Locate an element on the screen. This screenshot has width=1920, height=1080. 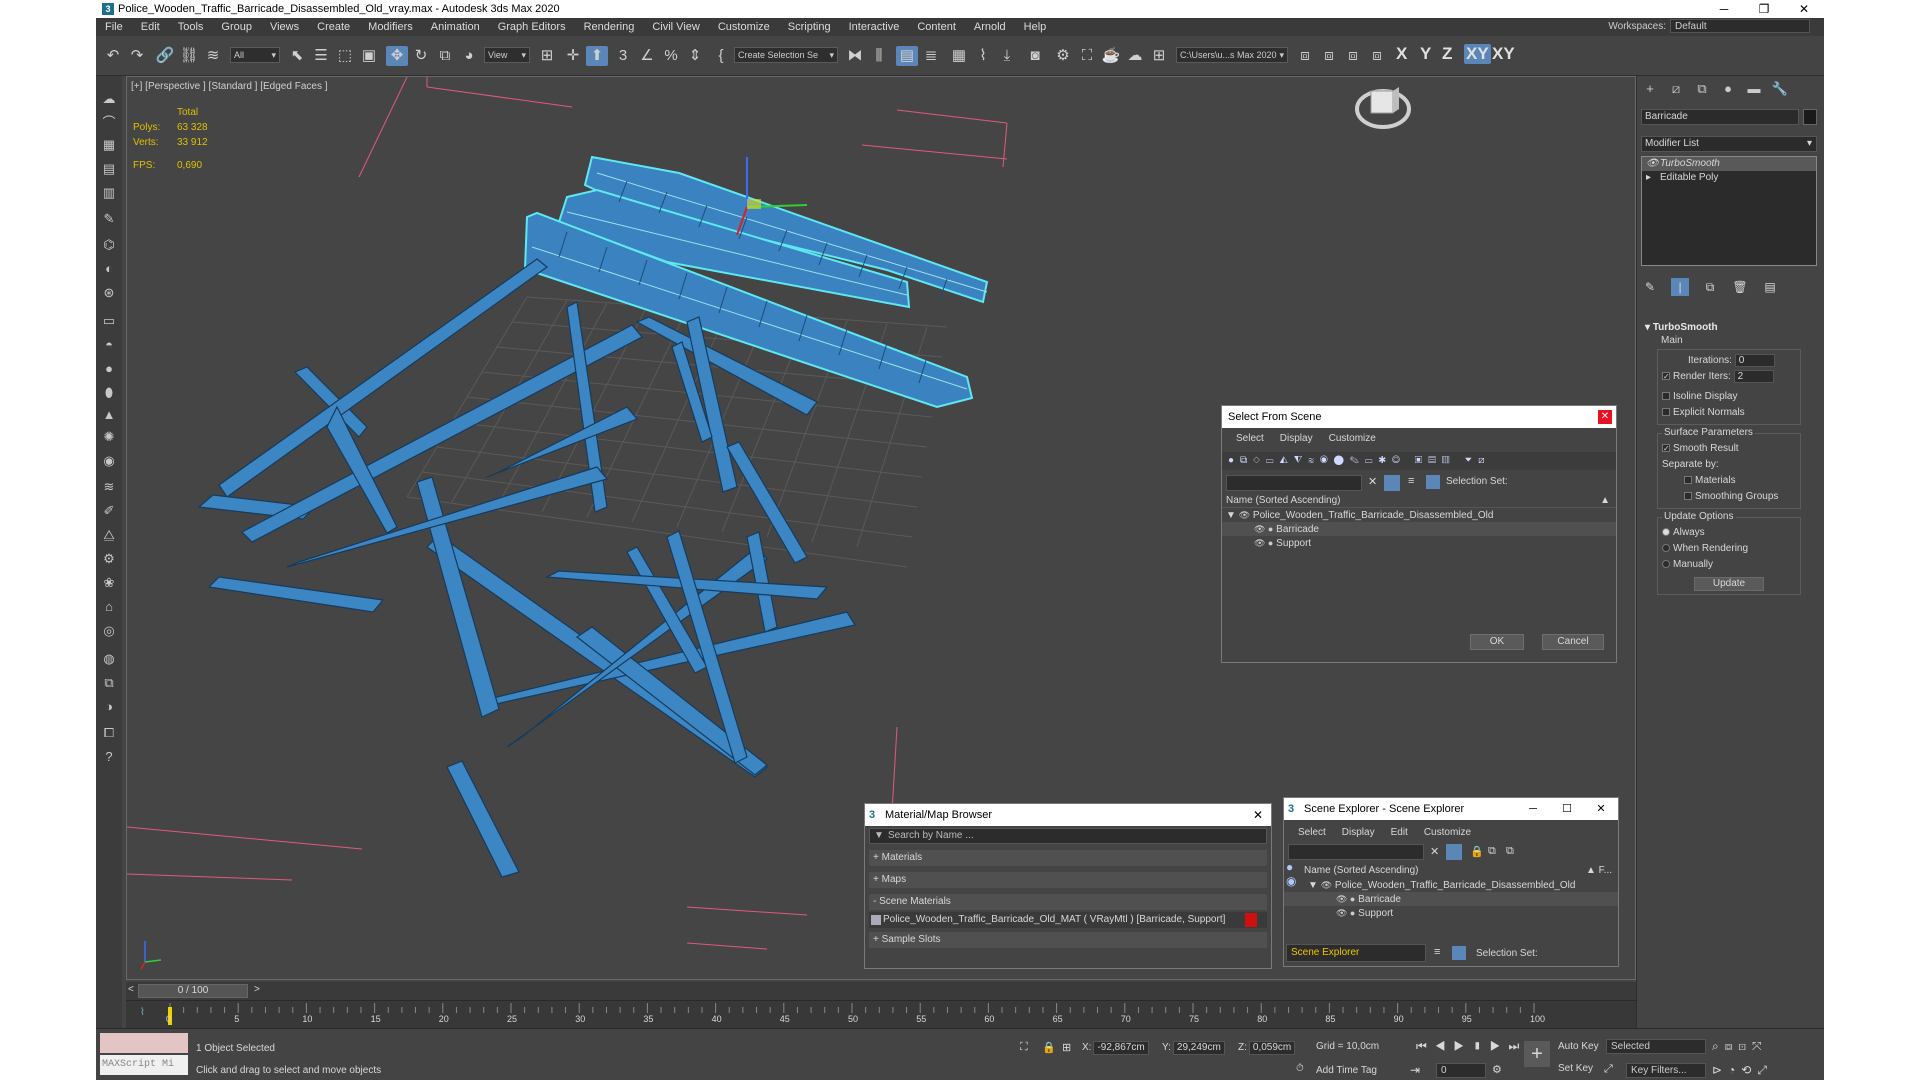
sfs-menu-customize: Customize is located at coordinates (1352, 439).